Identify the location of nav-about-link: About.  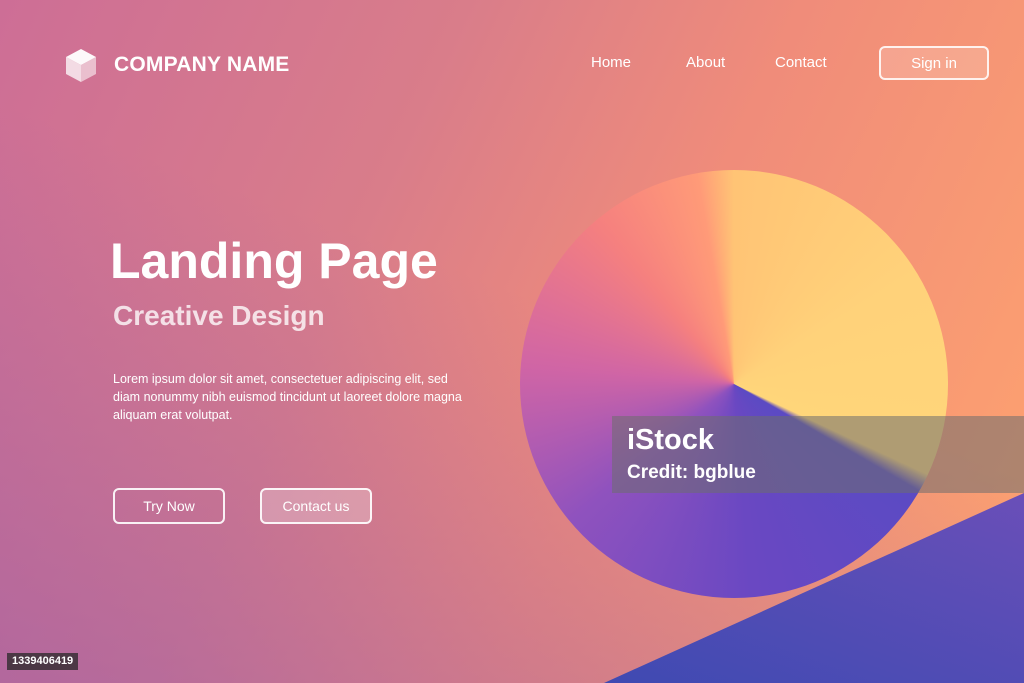
(705, 62).